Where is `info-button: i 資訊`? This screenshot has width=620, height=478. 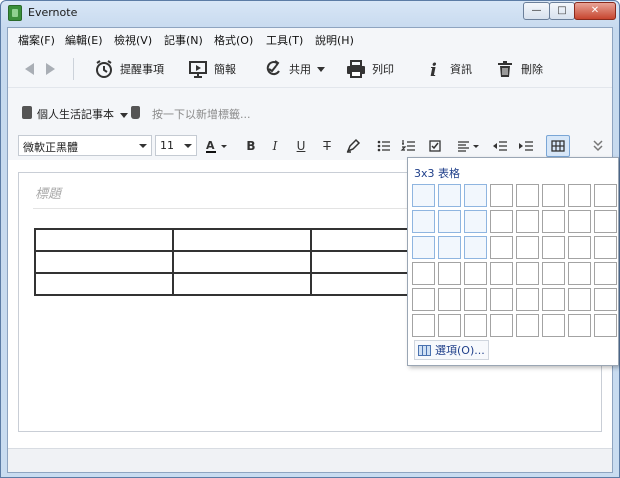 info-button: i 資訊 is located at coordinates (448, 69).